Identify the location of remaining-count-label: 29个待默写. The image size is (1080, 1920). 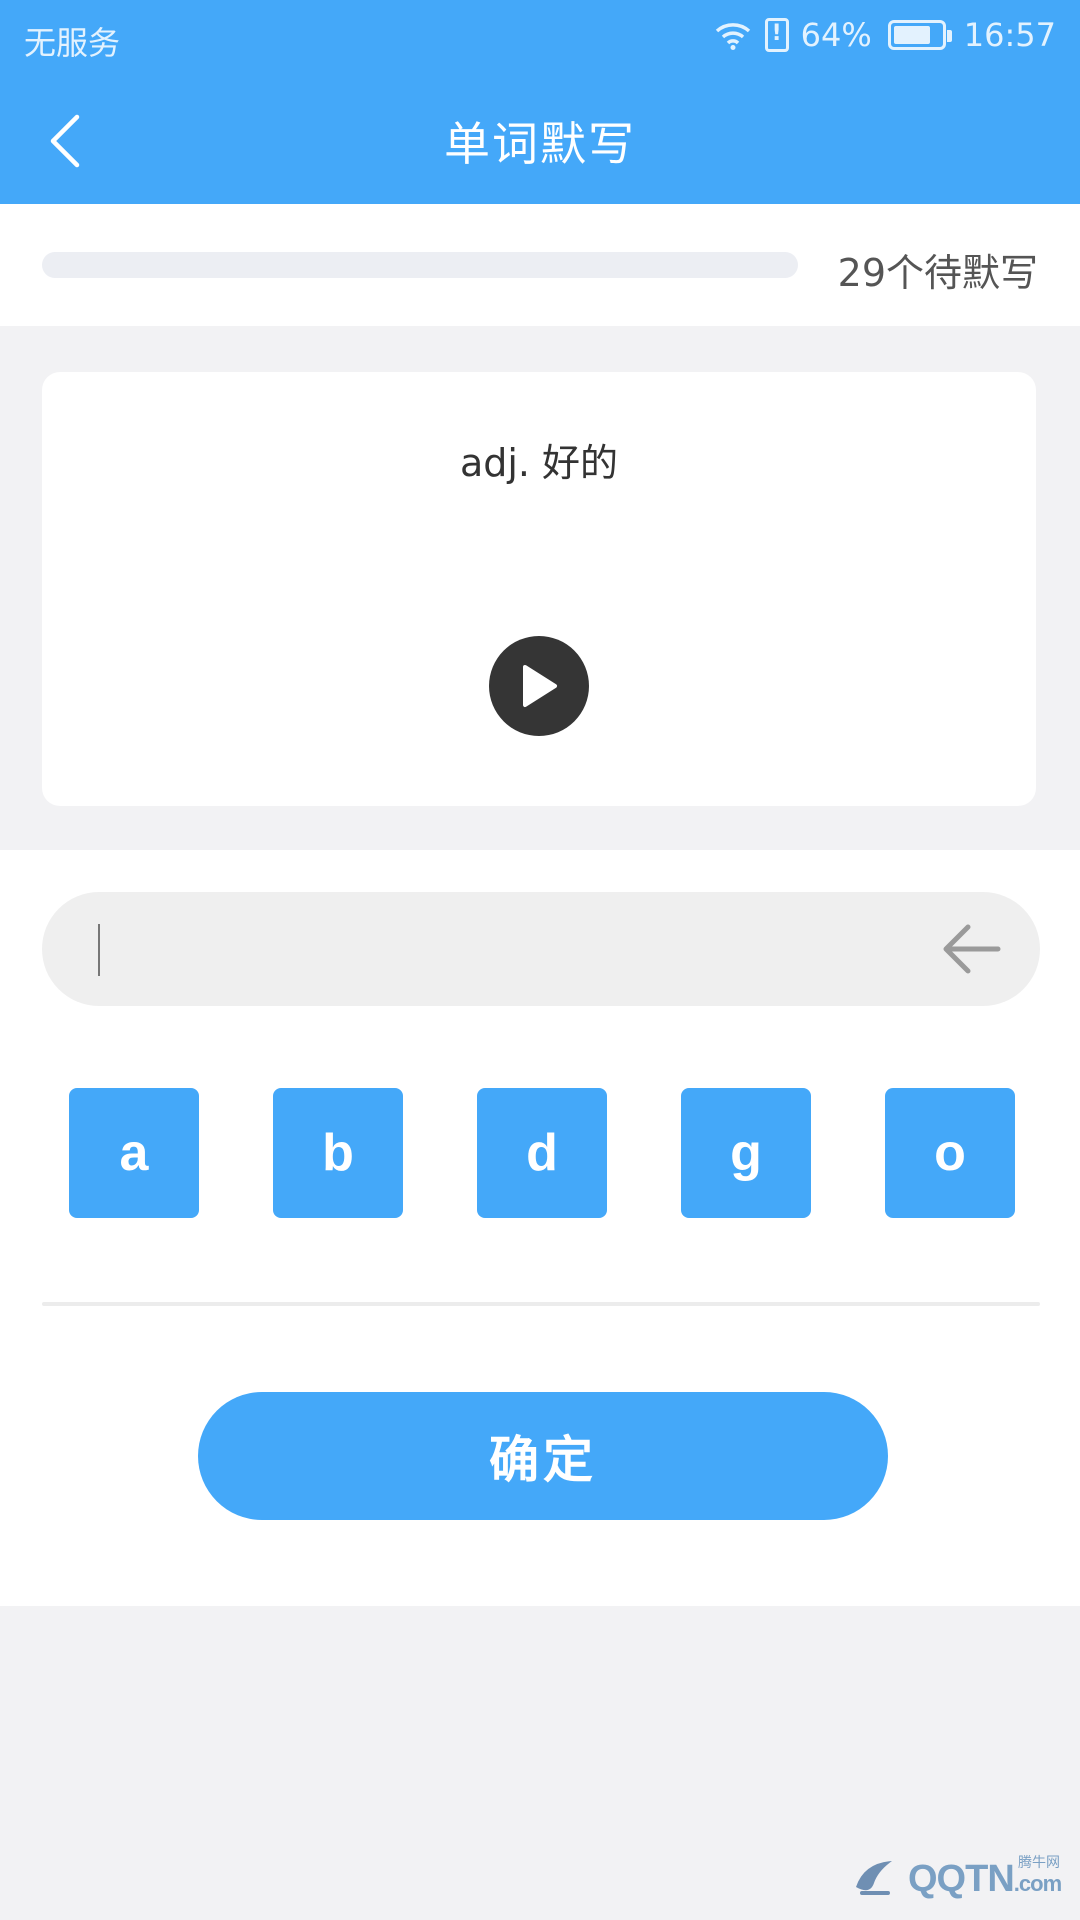
(937, 273).